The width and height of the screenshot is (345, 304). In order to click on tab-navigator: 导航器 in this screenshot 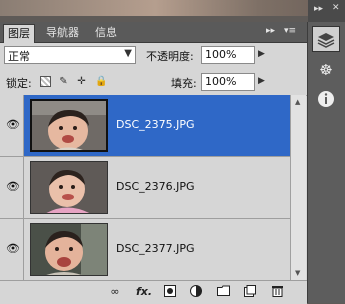, I will do `click(62, 32)`.